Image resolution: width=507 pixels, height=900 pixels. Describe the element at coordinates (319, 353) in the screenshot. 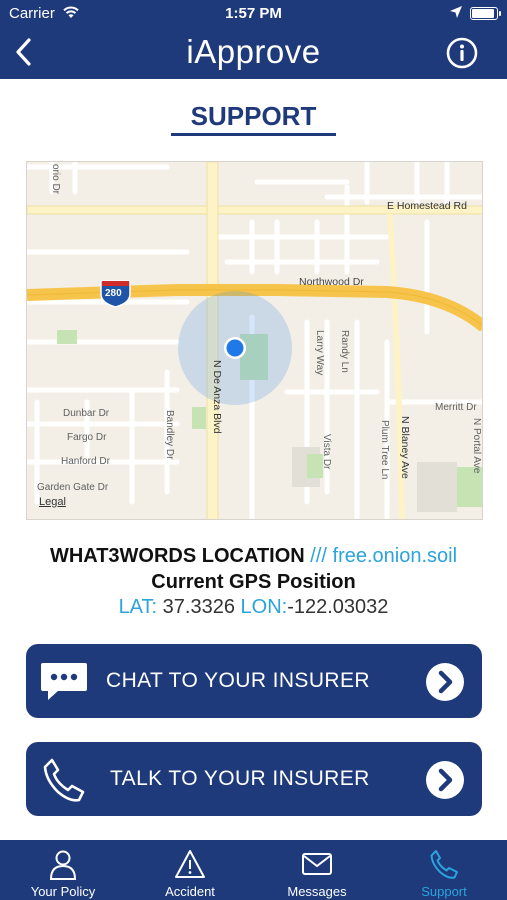

I see `map-label: Larry Way` at that location.